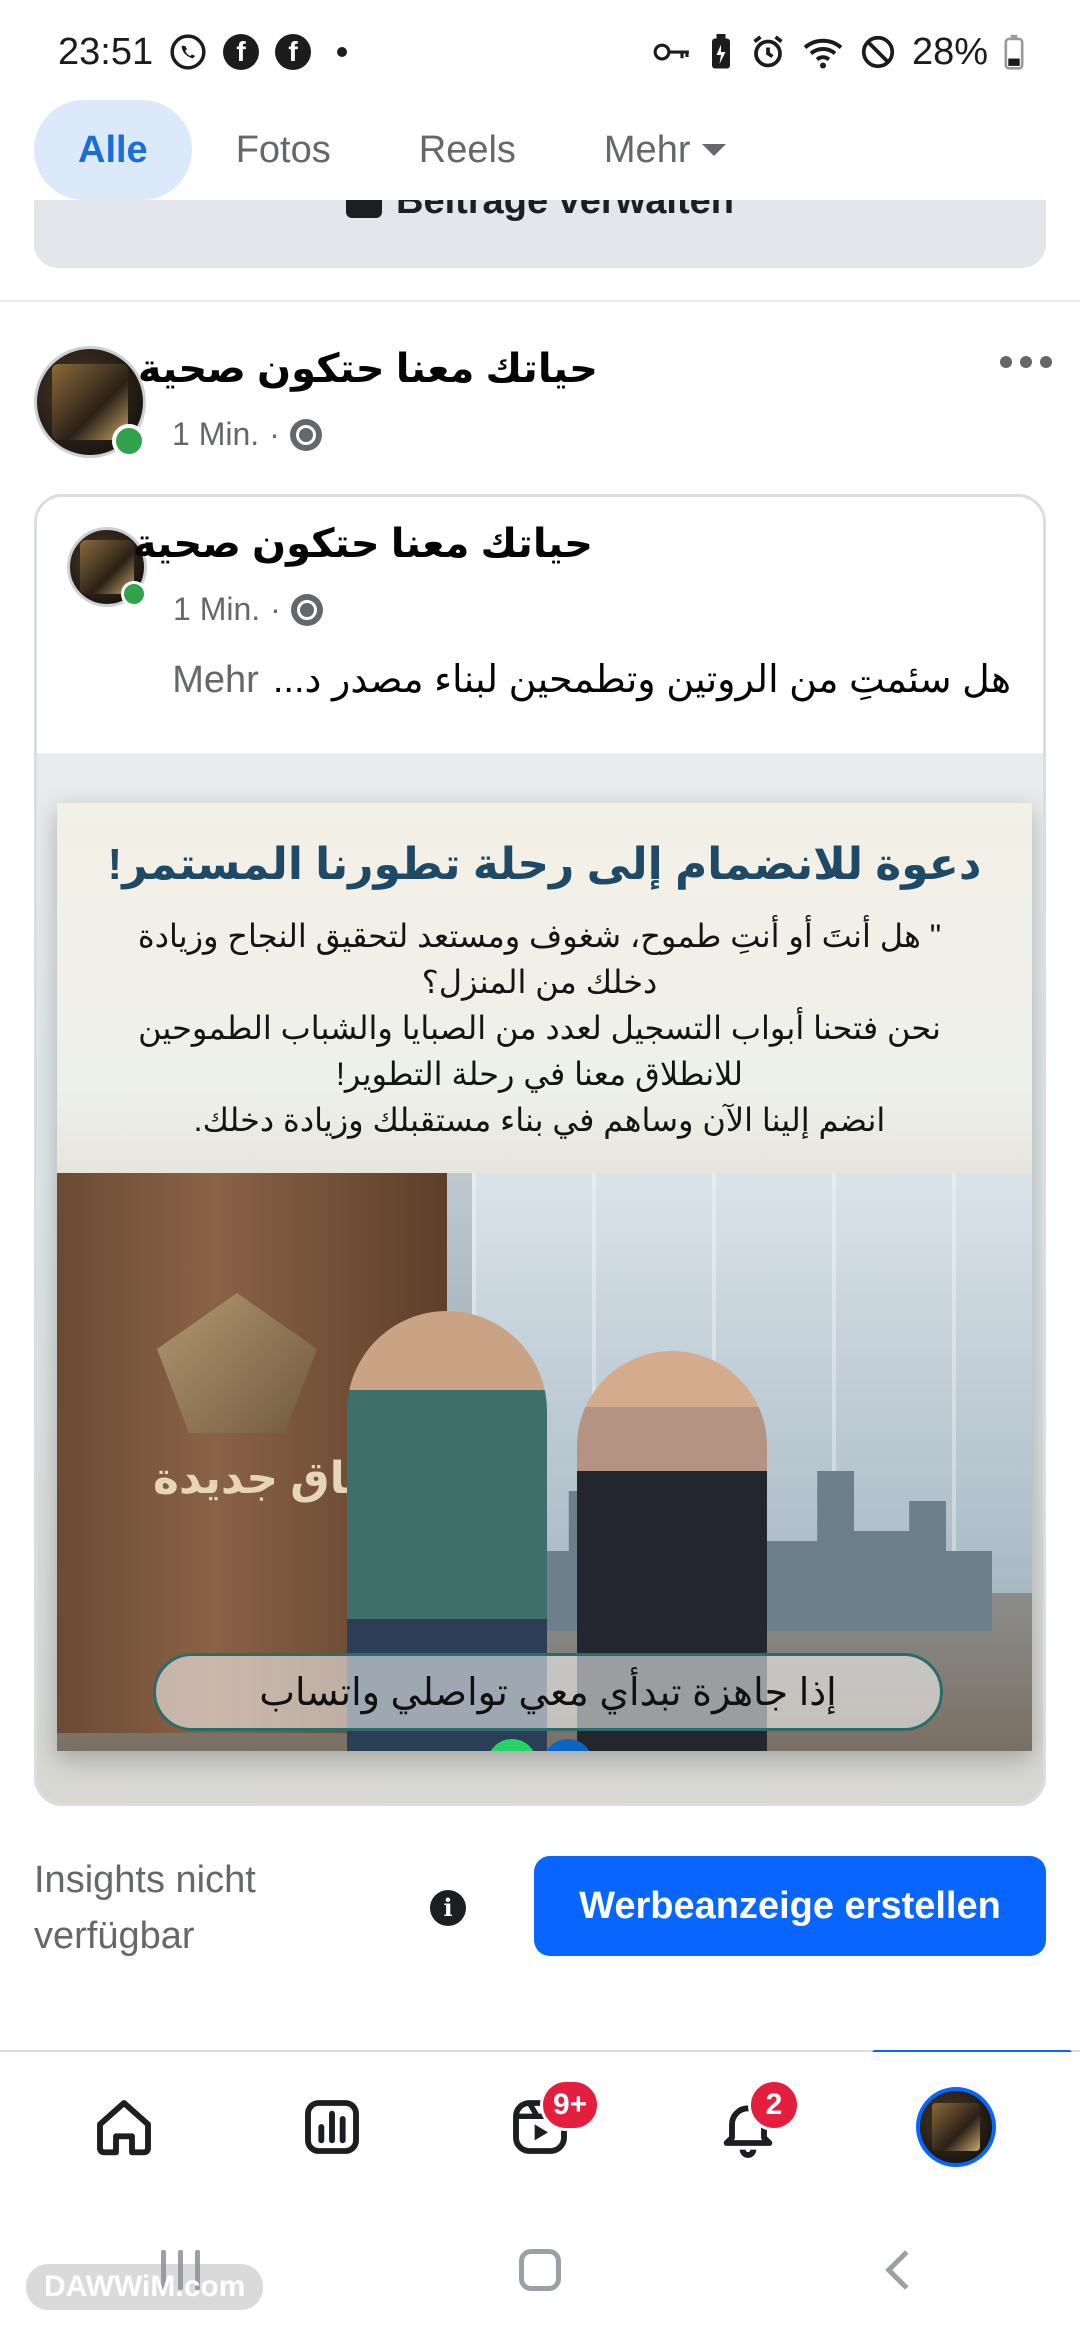  I want to click on tab-label: Reels, so click(467, 149).